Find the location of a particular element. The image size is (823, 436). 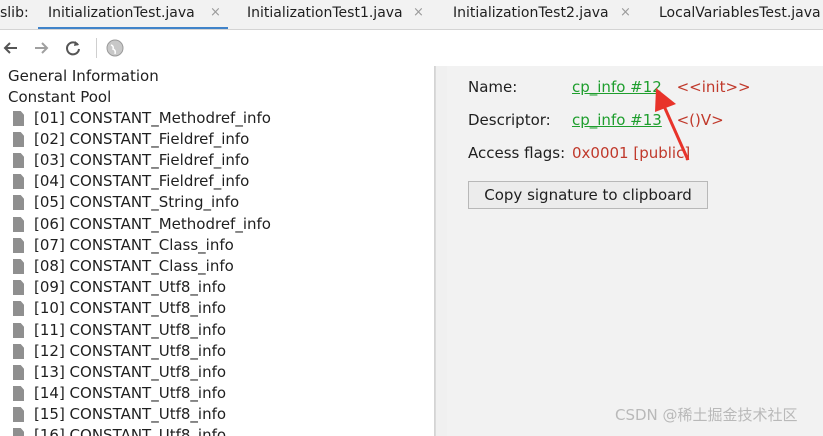

descriptor-text: <()V> is located at coordinates (700, 120).